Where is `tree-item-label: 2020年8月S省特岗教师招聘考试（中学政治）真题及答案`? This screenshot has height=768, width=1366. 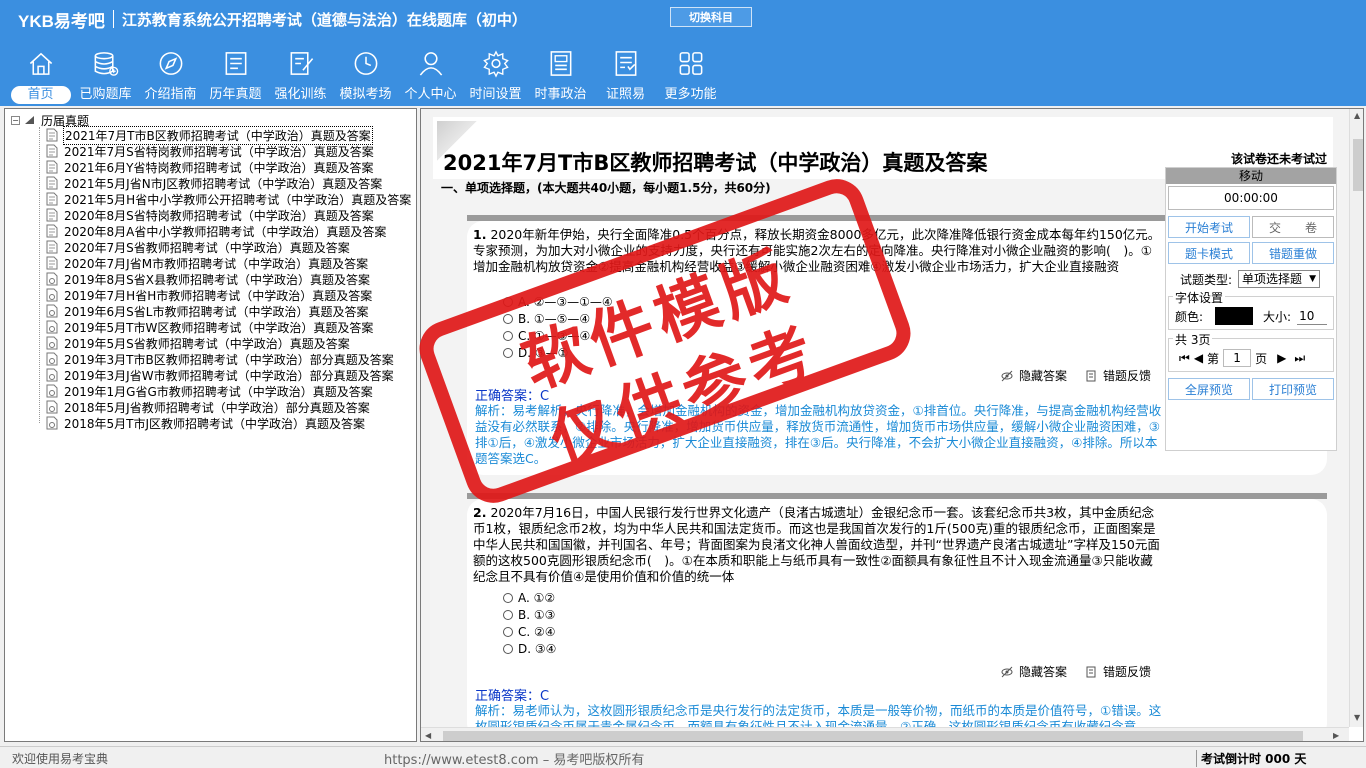 tree-item-label: 2020年8月S省特岗教师招聘考试（中学政治）真题及答案 is located at coordinates (219, 215).